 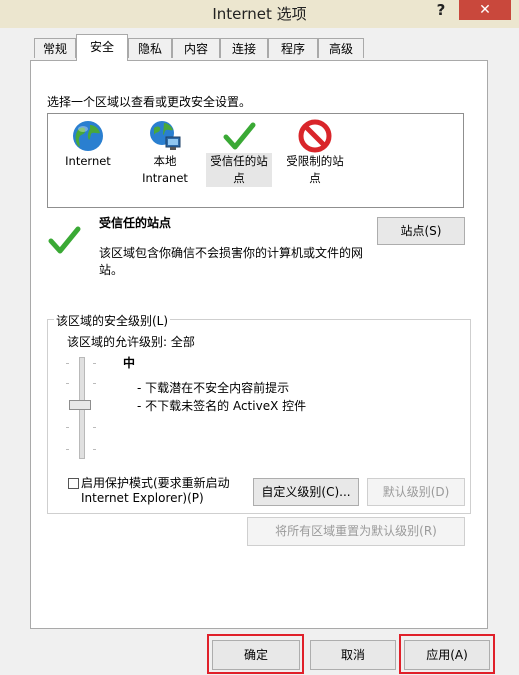 What do you see at coordinates (196, 48) in the screenshot?
I see `tab-content: 内容` at bounding box center [196, 48].